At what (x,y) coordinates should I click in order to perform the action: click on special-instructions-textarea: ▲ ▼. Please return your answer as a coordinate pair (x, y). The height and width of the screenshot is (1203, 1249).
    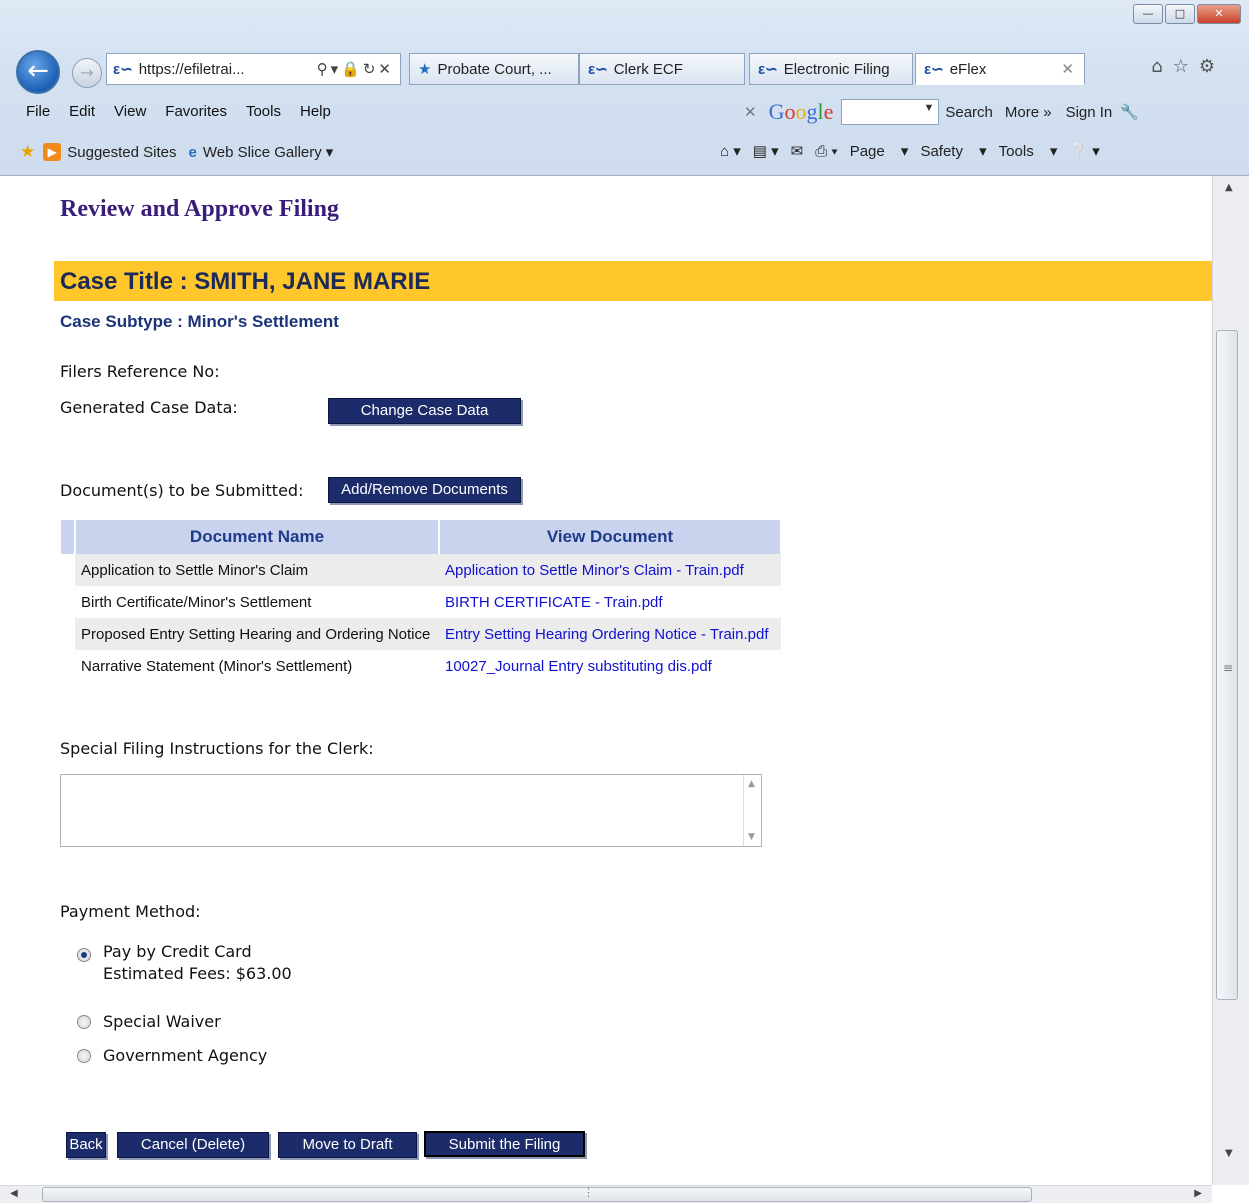
    Looking at the image, I should click on (411, 810).